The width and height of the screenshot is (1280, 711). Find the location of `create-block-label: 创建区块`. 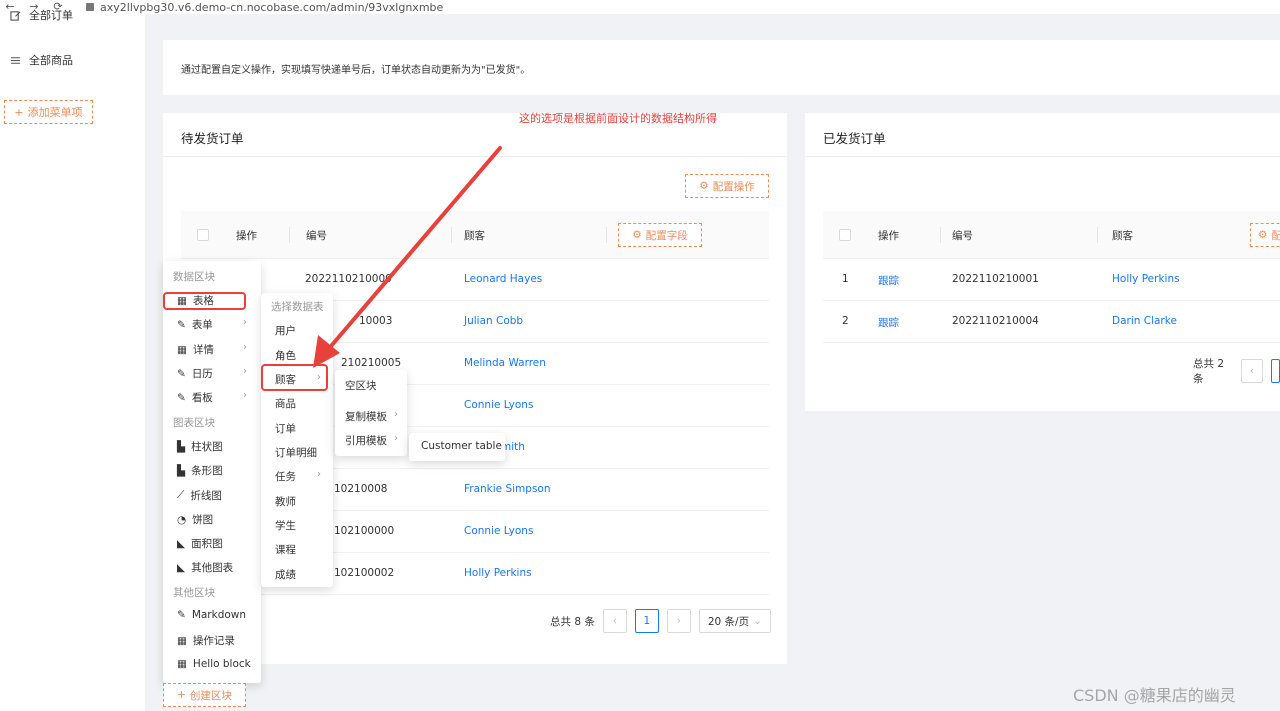

create-block-label: 创建区块 is located at coordinates (210, 695).